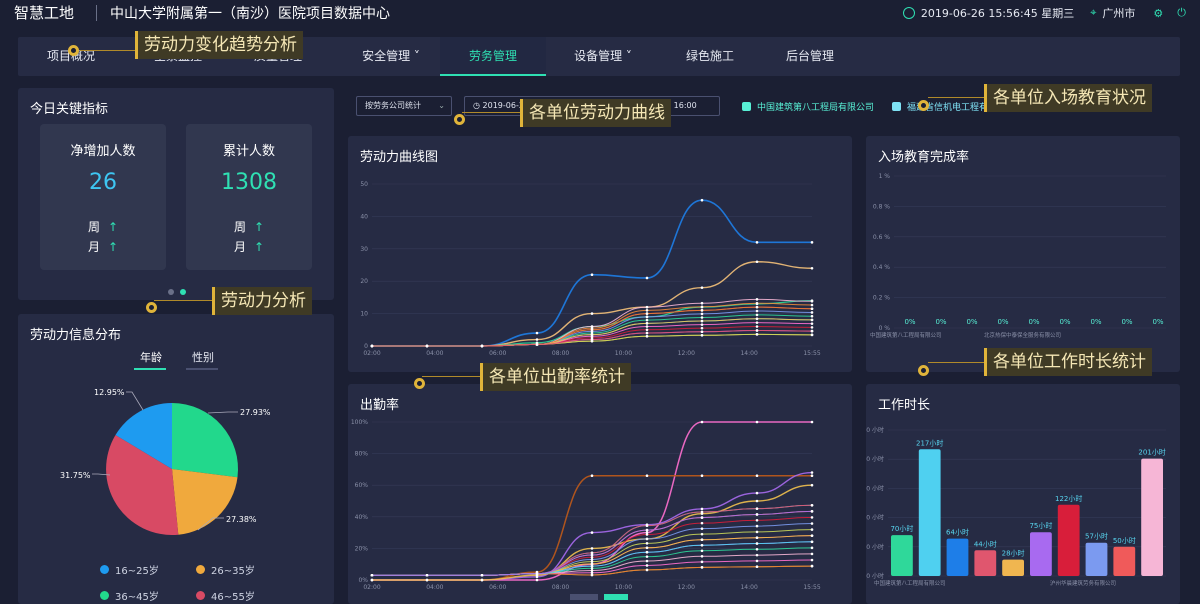 This screenshot has height=604, width=1200. What do you see at coordinates (362, 485) in the screenshot?
I see `y-tick-label: 60%` at bounding box center [362, 485].